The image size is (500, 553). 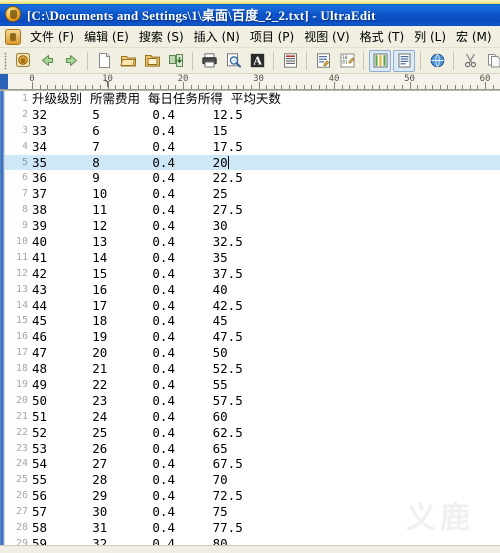 I want to click on code-line: 12 42 15 0.4 37.5, so click(x=252, y=273).